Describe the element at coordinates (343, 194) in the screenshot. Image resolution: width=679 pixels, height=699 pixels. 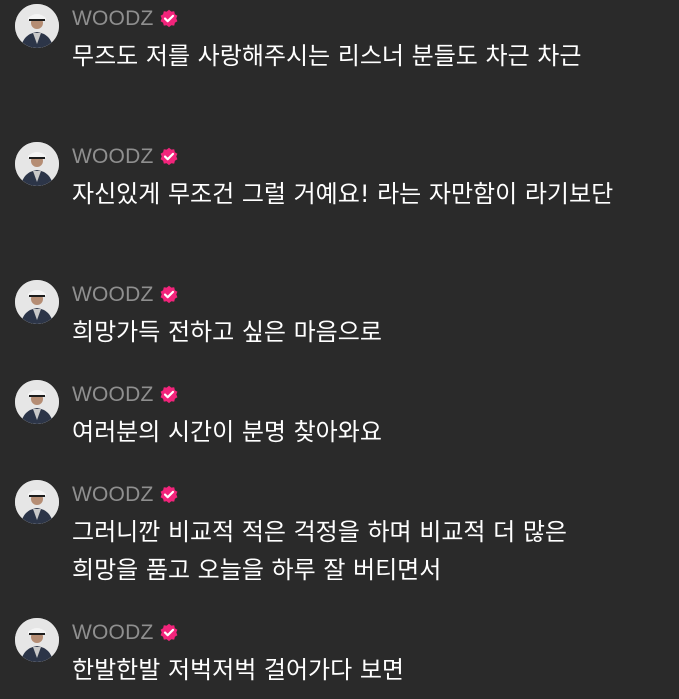
I see `message-text: 자신있게 무조건 그럴 거예요! 라는 자만함이 라기보단` at that location.